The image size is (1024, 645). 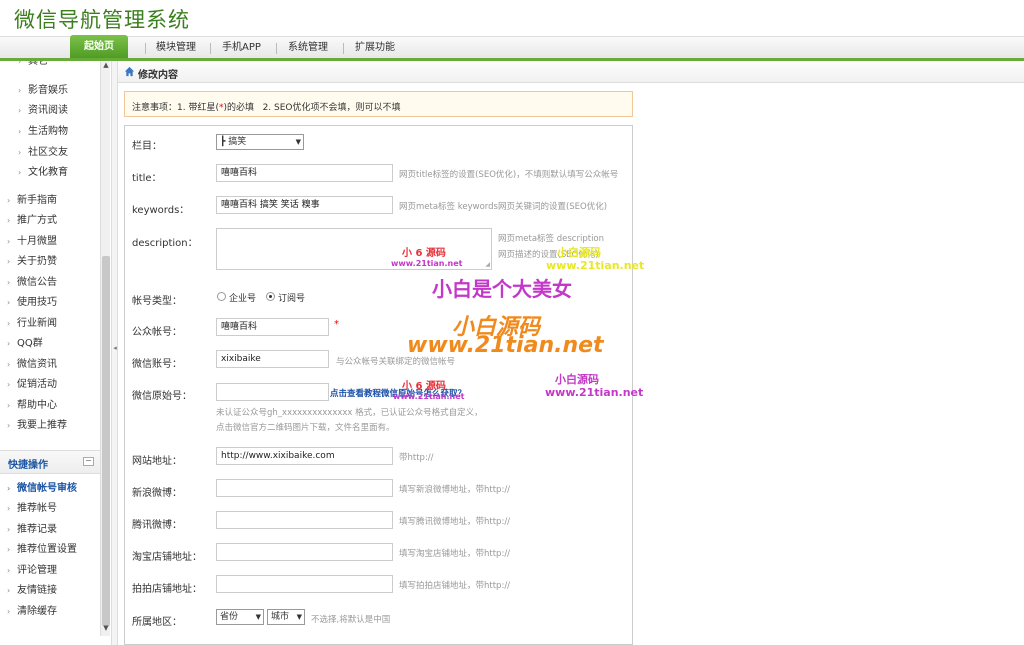 What do you see at coordinates (25, 344) in the screenshot?
I see `sidebar-item-qq-group: › QQ群` at bounding box center [25, 344].